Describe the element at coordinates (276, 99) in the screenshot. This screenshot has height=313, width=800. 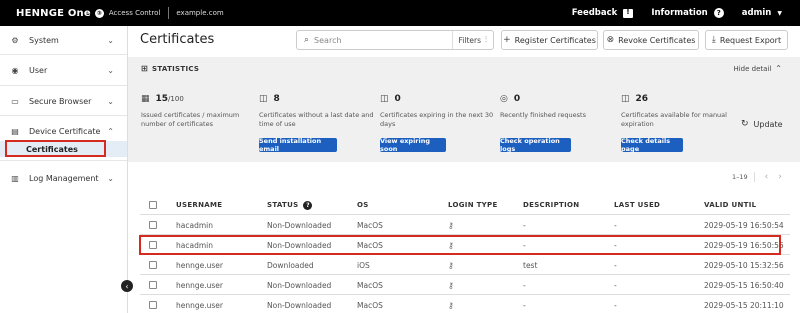
I see `stat-value: 8` at that location.